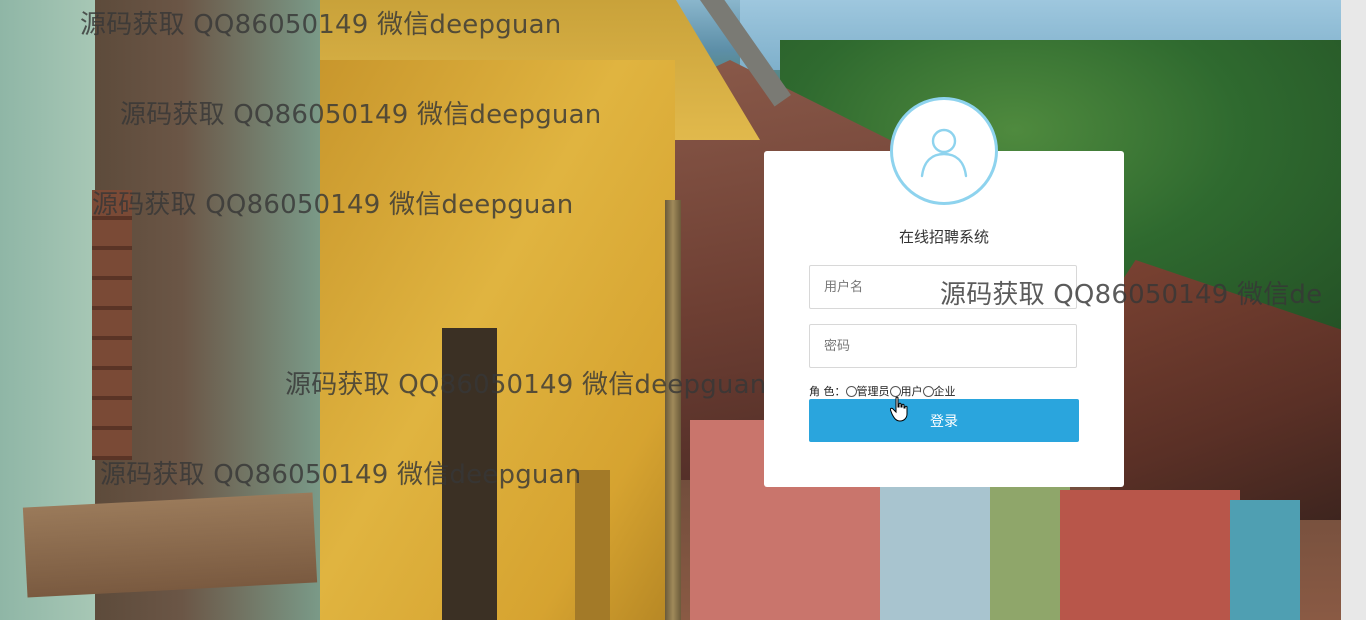 The height and width of the screenshot is (620, 1366). What do you see at coordinates (944, 391) in the screenshot?
I see `role-option-label: 企业` at bounding box center [944, 391].